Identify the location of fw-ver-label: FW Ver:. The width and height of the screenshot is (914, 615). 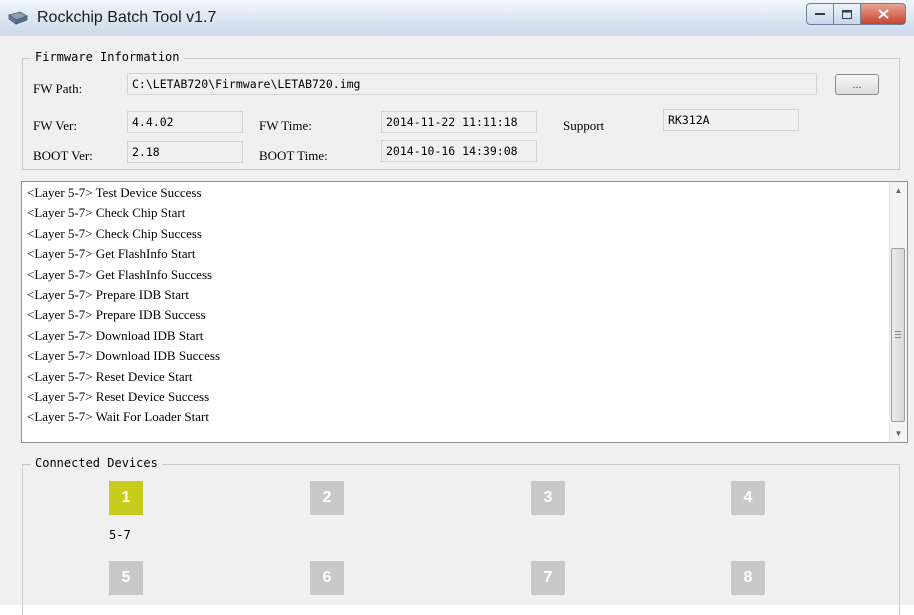
(55, 125).